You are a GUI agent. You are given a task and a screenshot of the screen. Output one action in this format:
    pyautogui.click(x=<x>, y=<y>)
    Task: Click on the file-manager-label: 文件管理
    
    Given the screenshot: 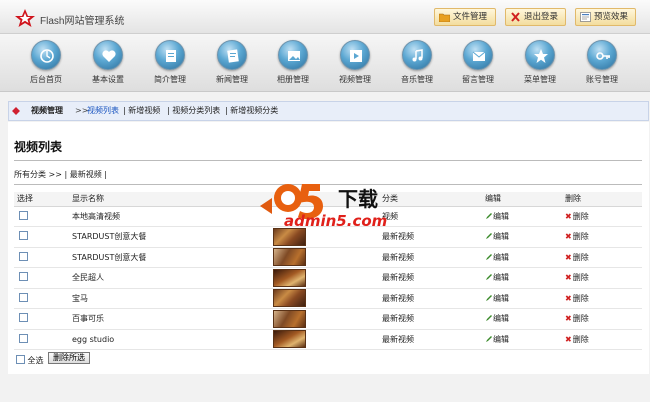 What is the action you would take?
    pyautogui.click(x=470, y=17)
    